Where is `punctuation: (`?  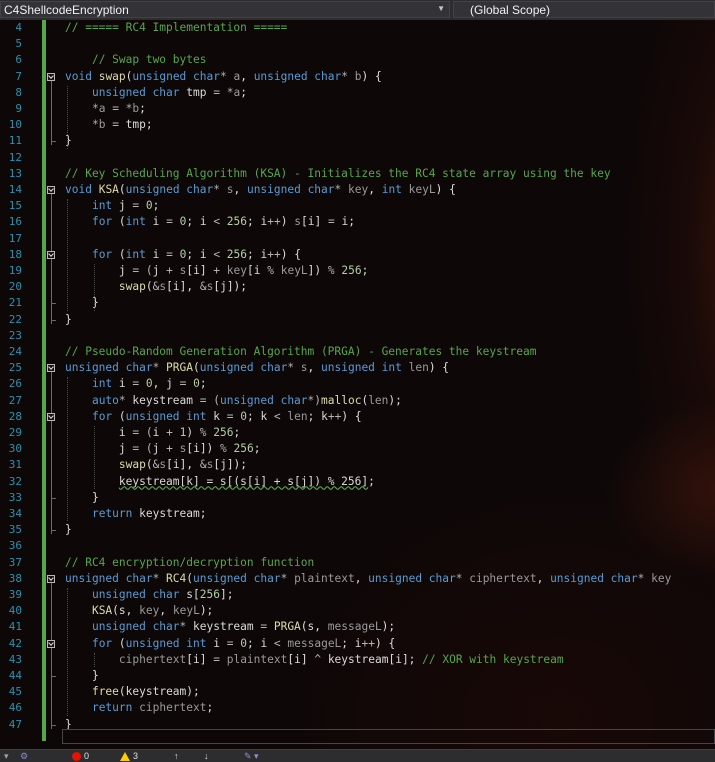 punctuation: ( is located at coordinates (119, 222).